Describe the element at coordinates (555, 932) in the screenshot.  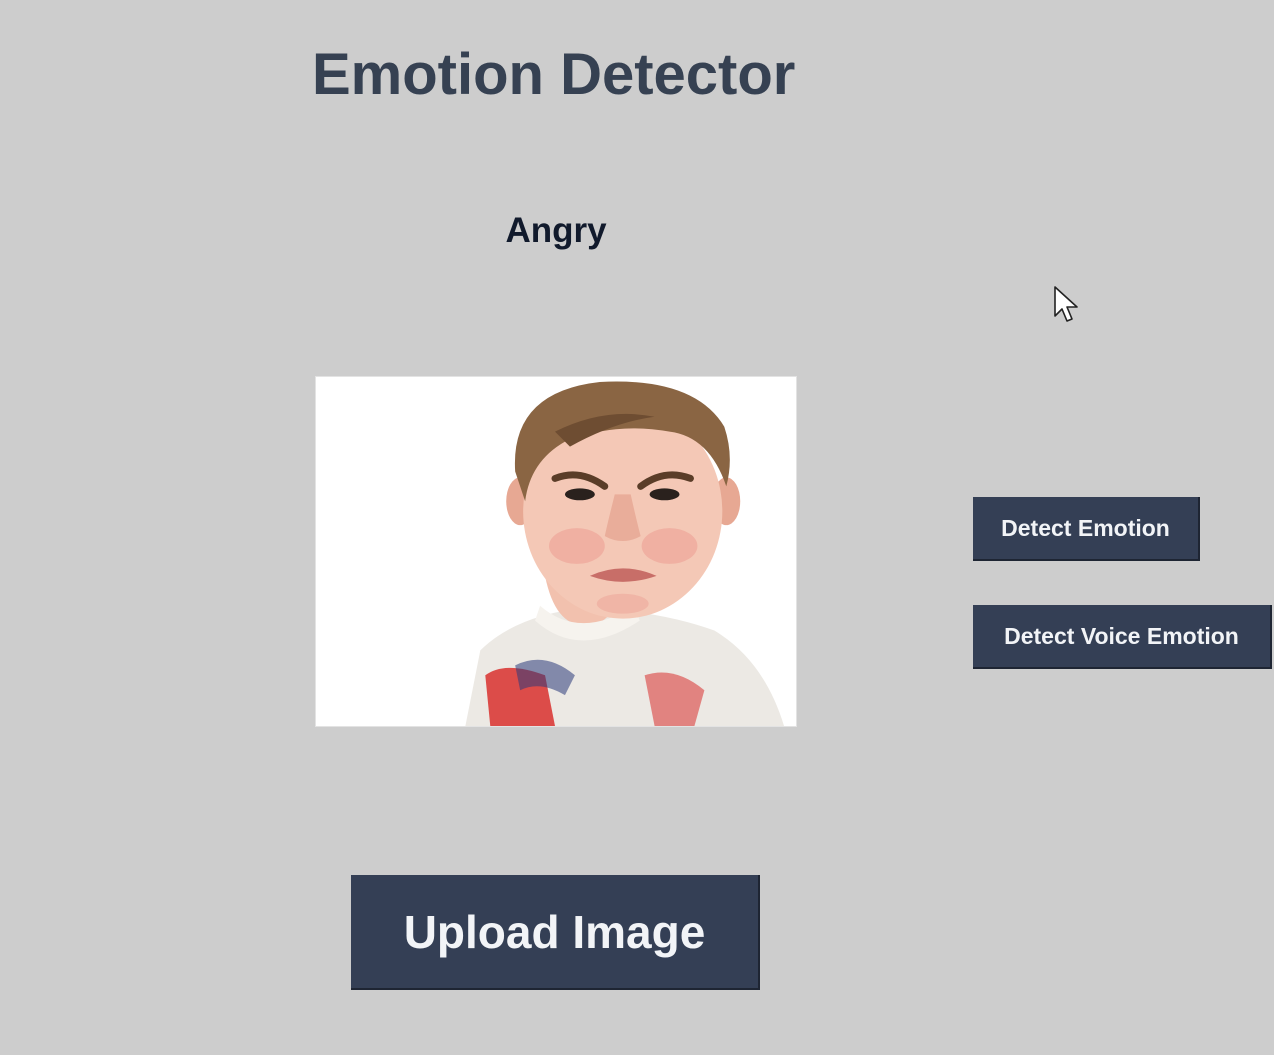
I see `upload-image-button: Upload Image` at that location.